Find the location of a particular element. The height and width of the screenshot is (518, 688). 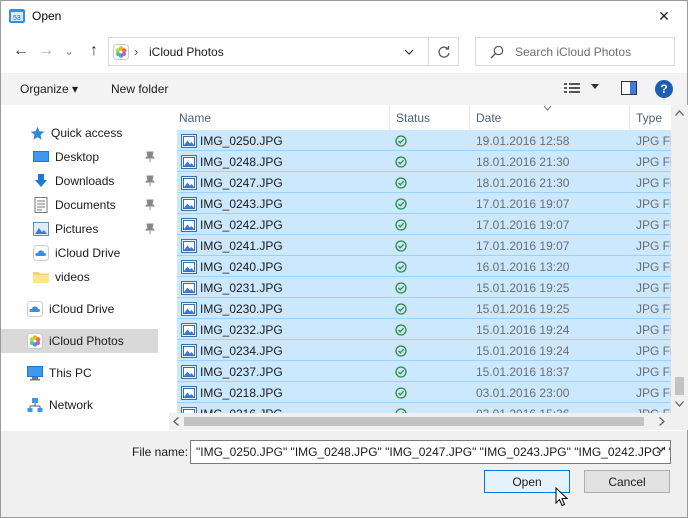

search-input: Search iCloud Photos is located at coordinates (573, 52).